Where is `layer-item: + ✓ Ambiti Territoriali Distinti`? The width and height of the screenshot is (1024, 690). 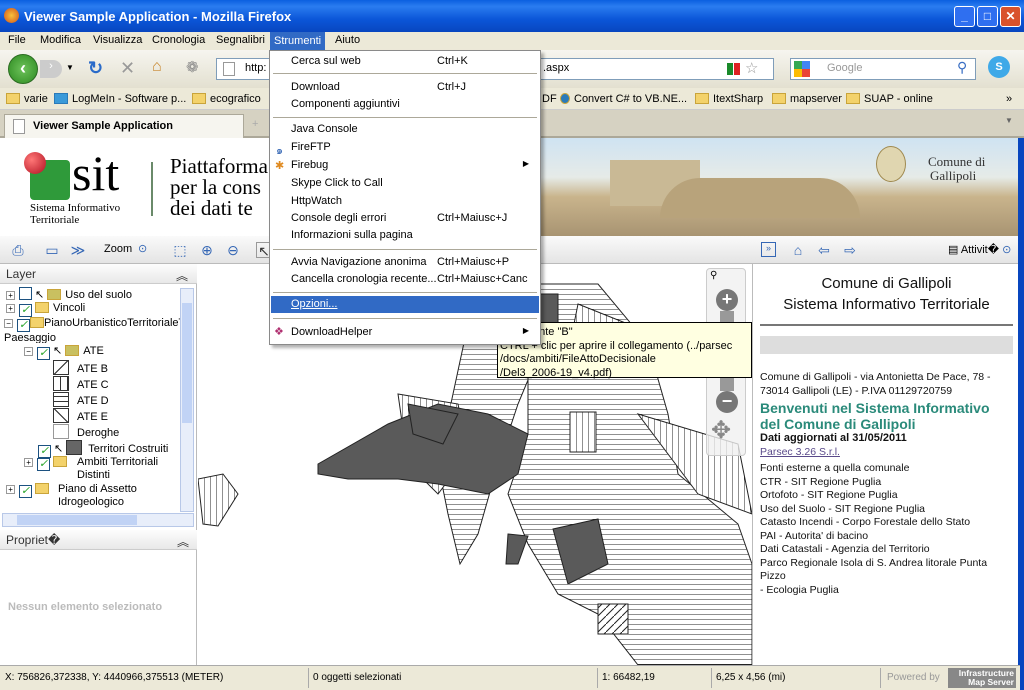 layer-item: + ✓ Ambiti Territoriali Distinti is located at coordinates (91, 470).